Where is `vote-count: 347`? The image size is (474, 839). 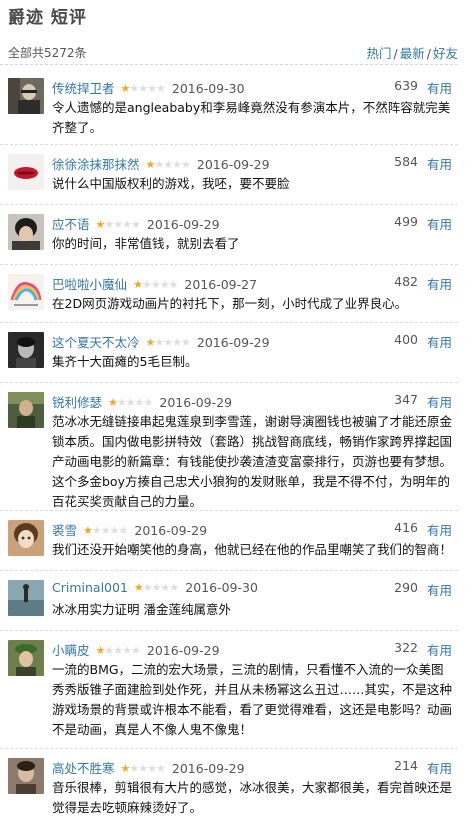 vote-count: 347 is located at coordinates (406, 399).